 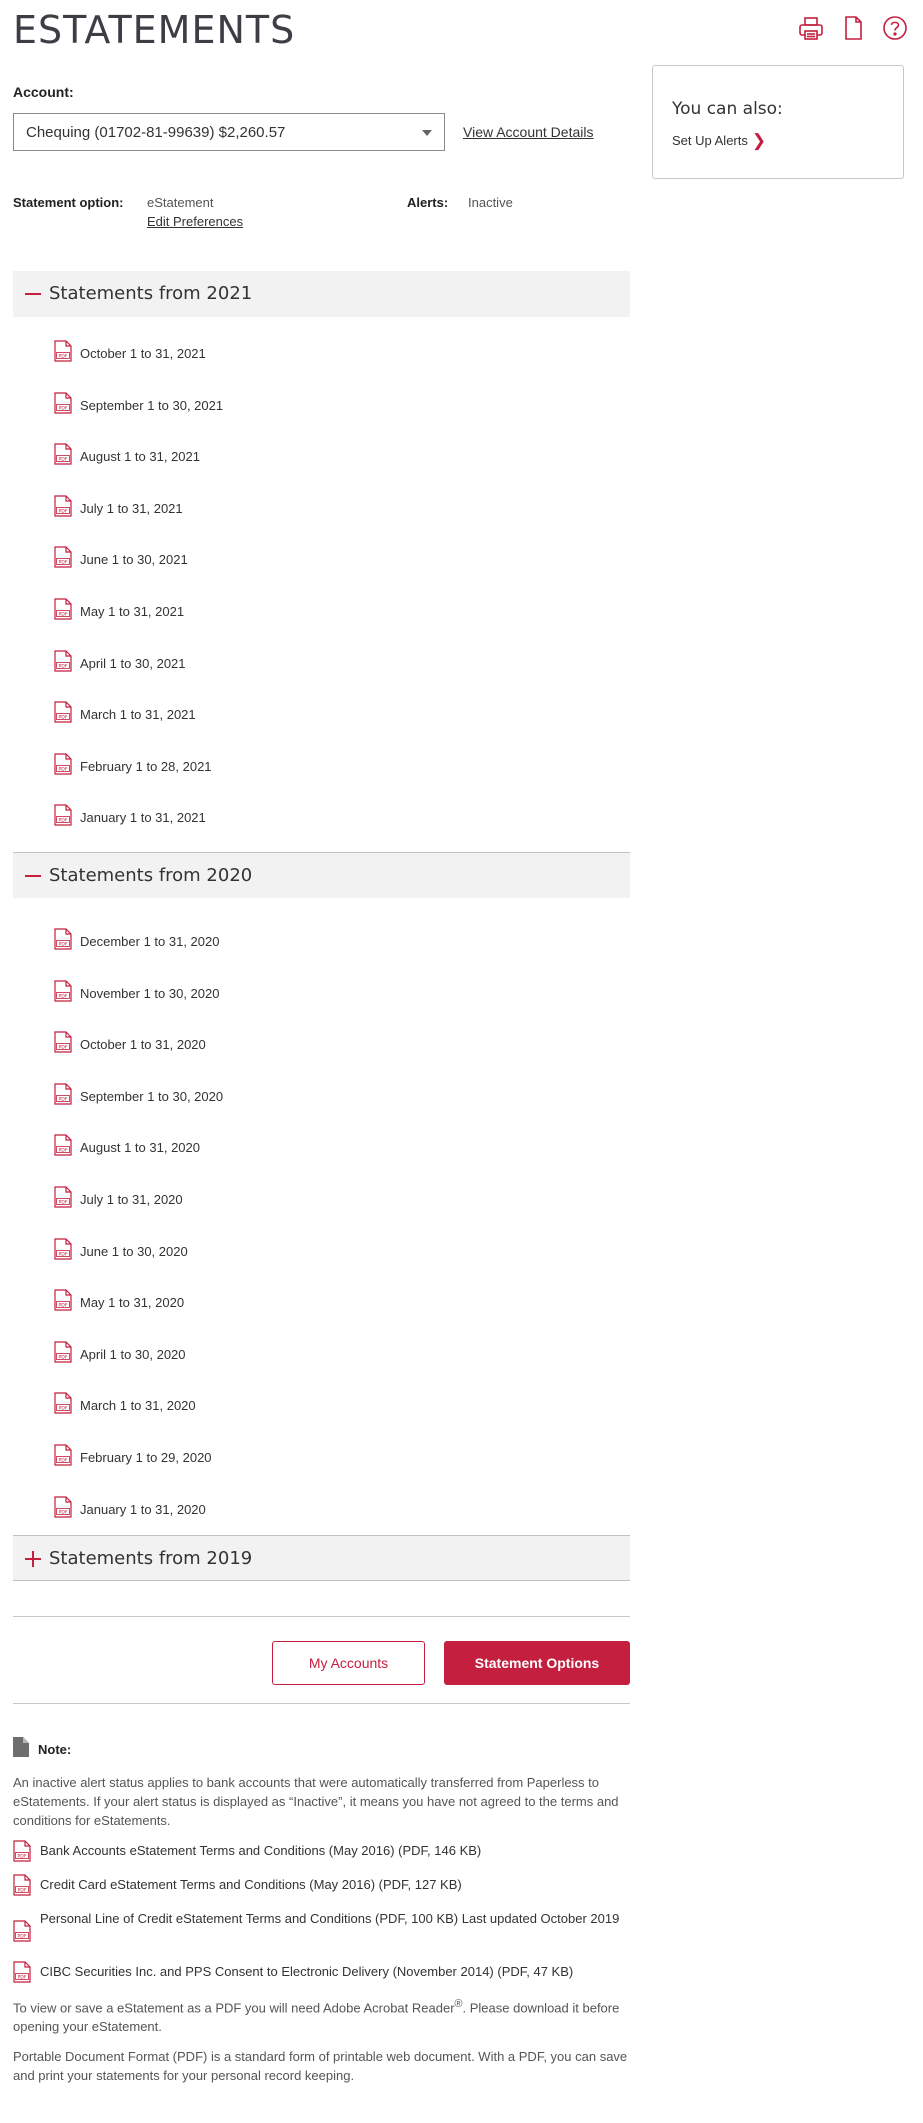 I want to click on my-accounts-button: My Accounts, so click(x=348, y=1663).